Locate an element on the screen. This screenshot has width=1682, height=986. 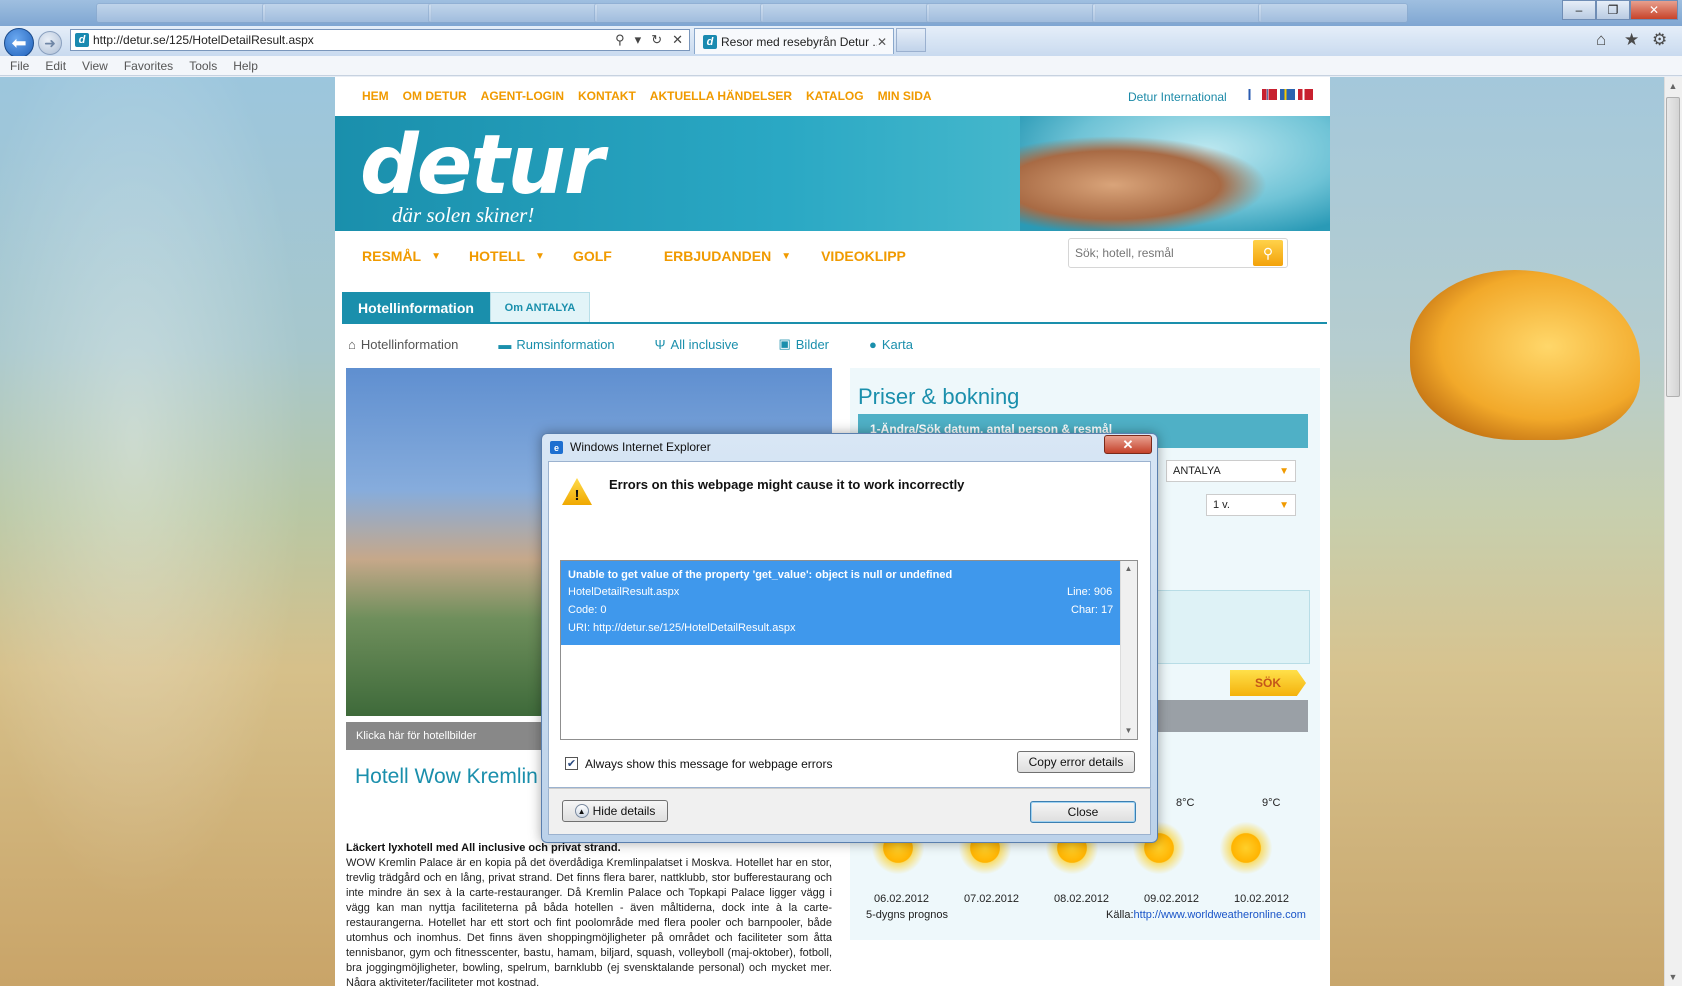
menu-view: View is located at coordinates (95, 66).